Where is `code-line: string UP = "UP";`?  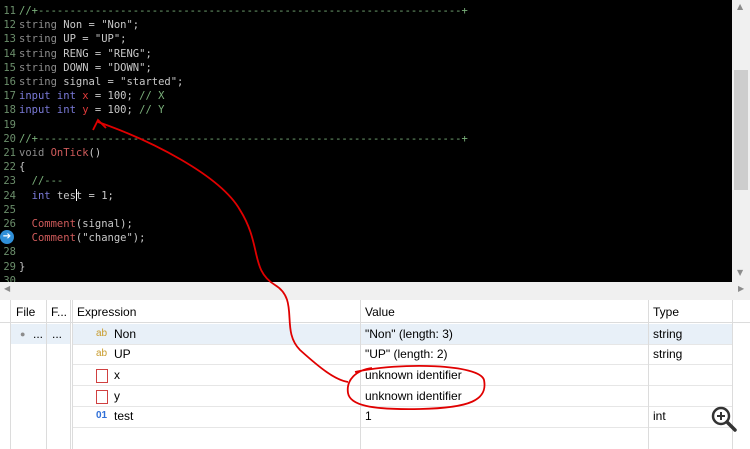 code-line: string UP = "UP"; is located at coordinates (72, 39).